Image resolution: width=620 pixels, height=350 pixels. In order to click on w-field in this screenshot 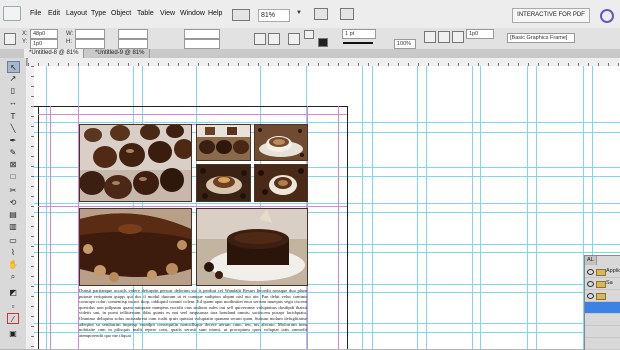, I will do `click(90, 34)`.